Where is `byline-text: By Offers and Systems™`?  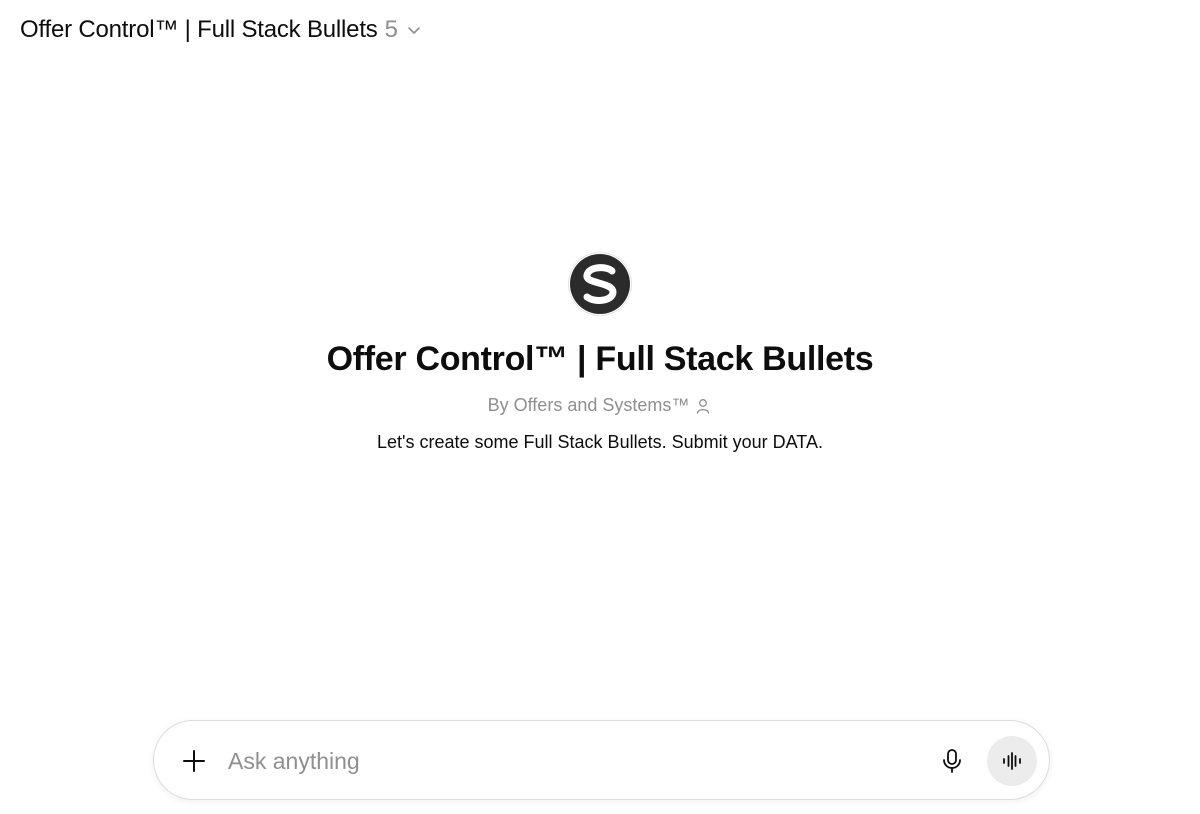
byline-text: By Offers and Systems™ is located at coordinates (588, 405).